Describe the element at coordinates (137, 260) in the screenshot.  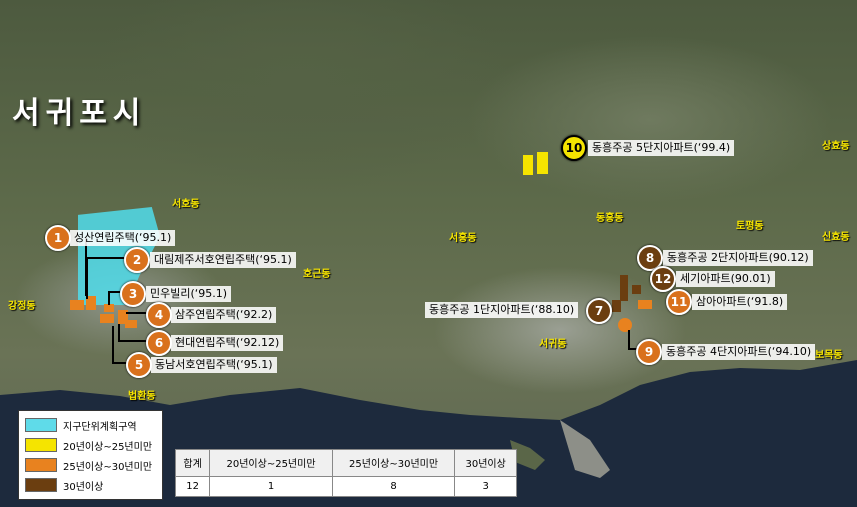
I see `complex-marker-2: 2` at that location.